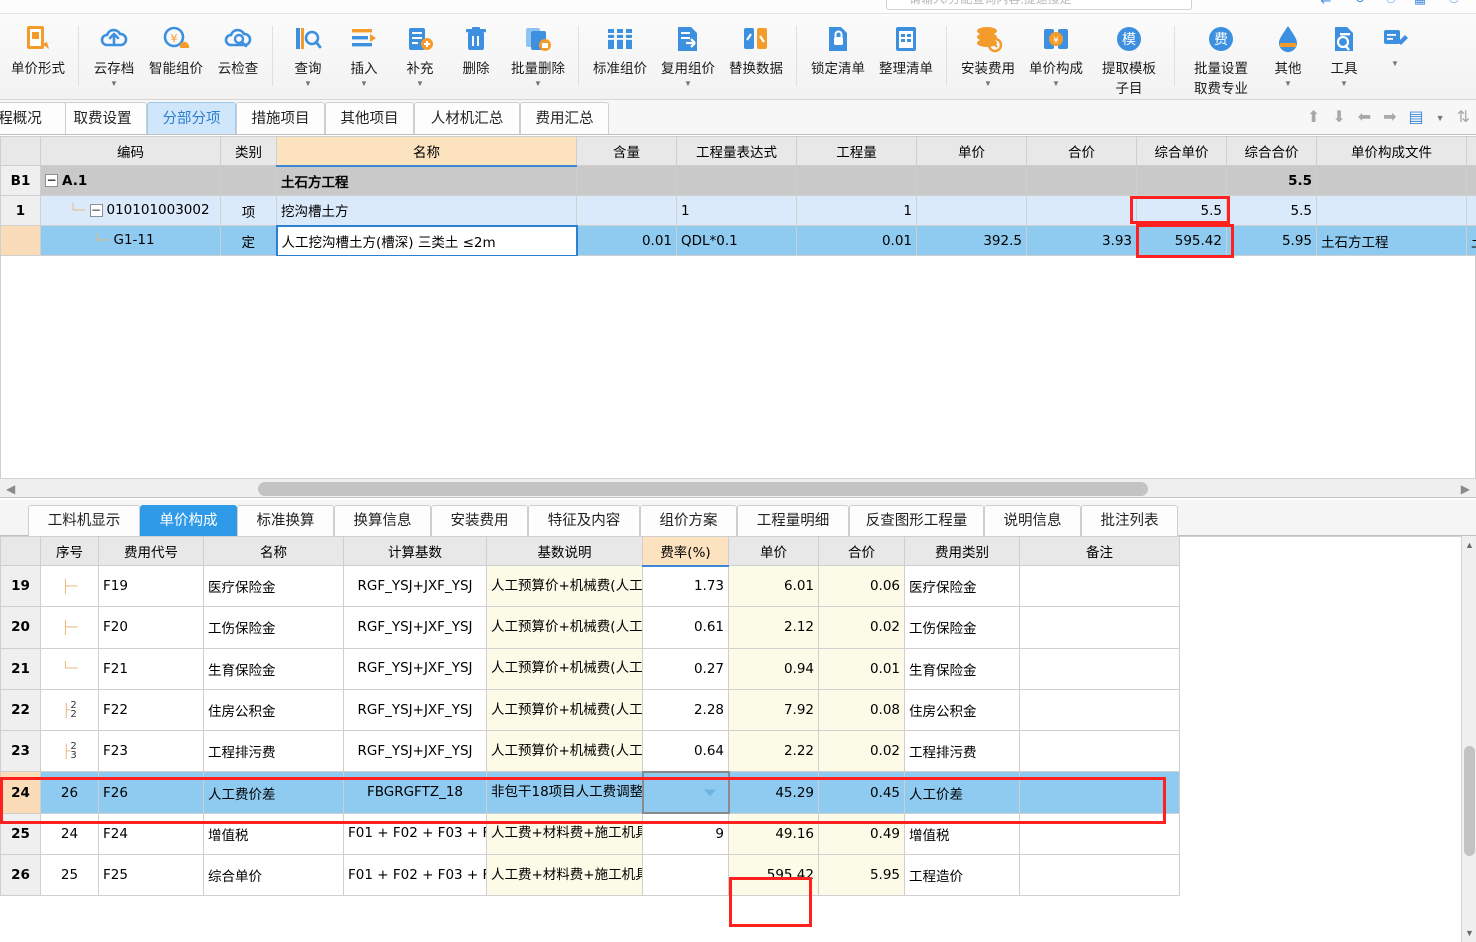 This screenshot has width=1476, height=942. What do you see at coordinates (971, 151) in the screenshot?
I see `main-col-header-price: 单价` at bounding box center [971, 151].